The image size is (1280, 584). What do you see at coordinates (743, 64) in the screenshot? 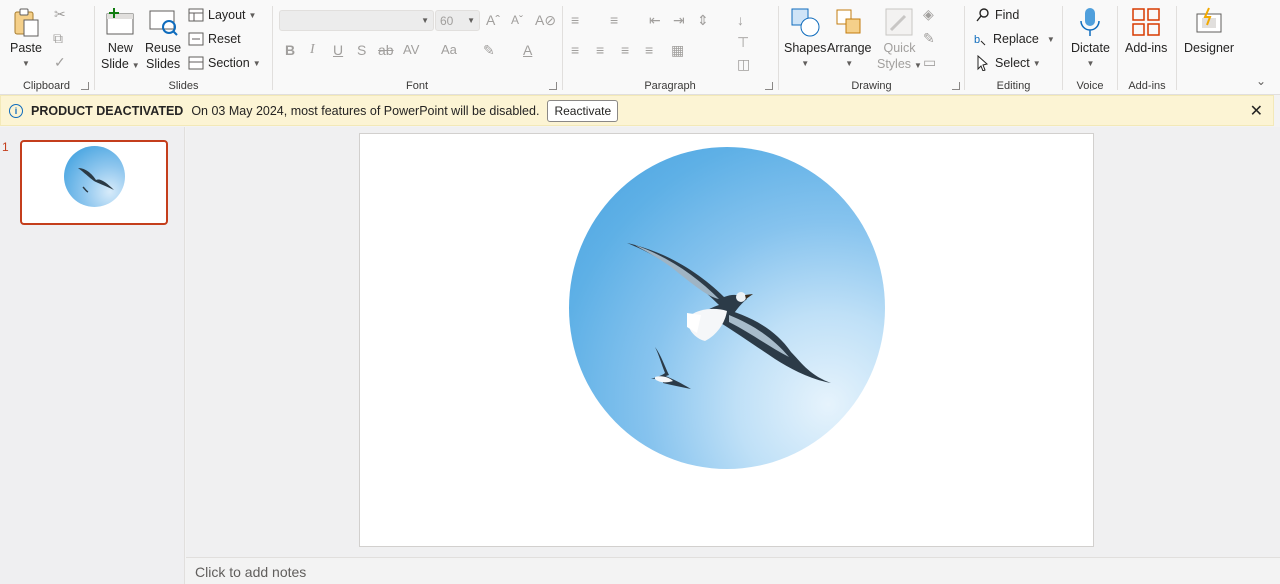
I see `smartart-icon: ◫` at bounding box center [743, 64].